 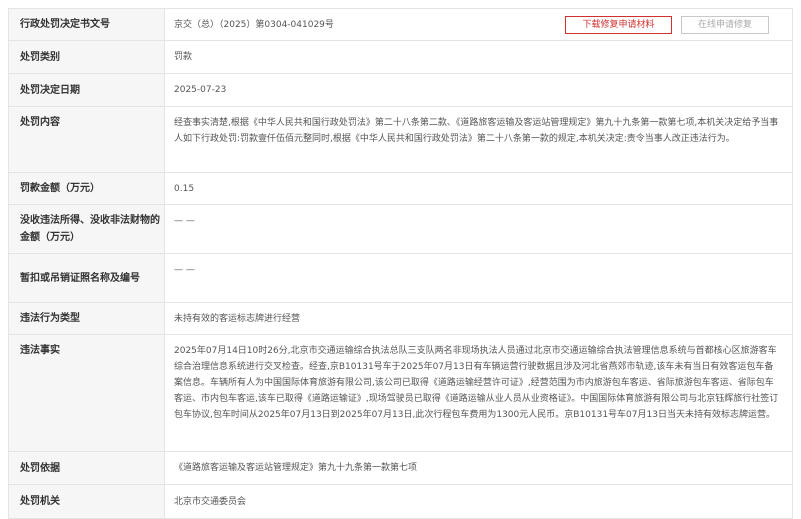 I want to click on row-label: 罚款金额（万元）, so click(x=87, y=188).